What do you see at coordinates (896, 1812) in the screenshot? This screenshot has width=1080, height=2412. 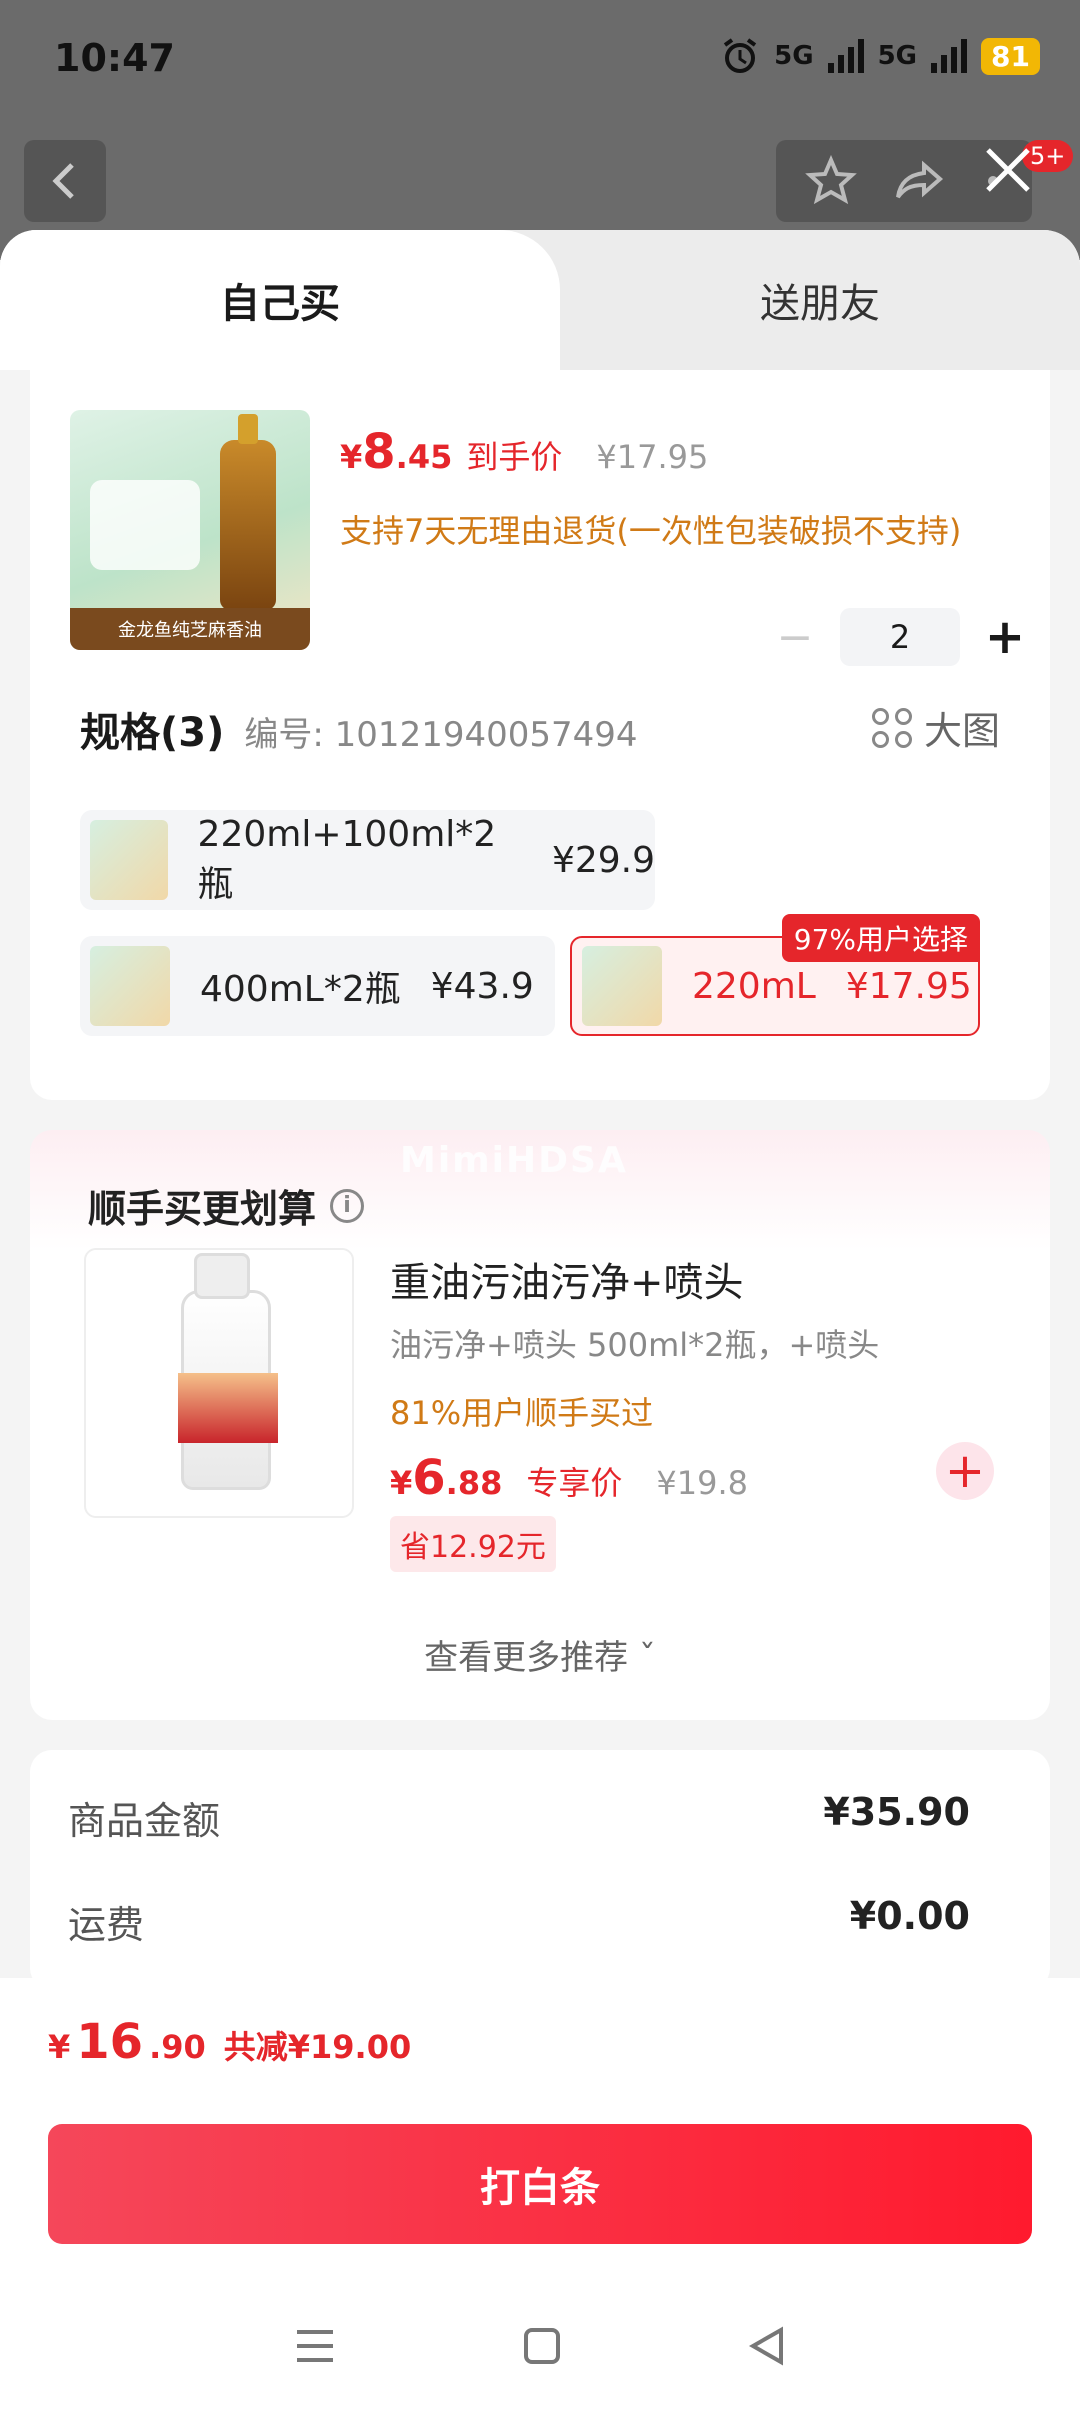 I see `goods-amount-value: ¥35.90` at bounding box center [896, 1812].